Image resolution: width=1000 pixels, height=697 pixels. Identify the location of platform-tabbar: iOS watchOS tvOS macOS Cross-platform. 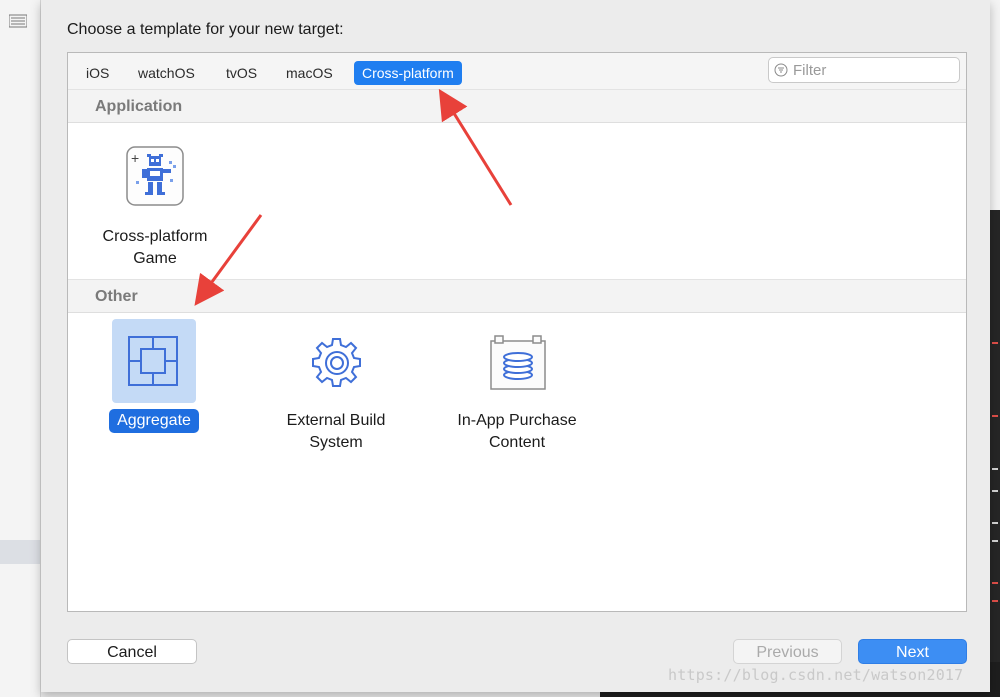
(517, 71).